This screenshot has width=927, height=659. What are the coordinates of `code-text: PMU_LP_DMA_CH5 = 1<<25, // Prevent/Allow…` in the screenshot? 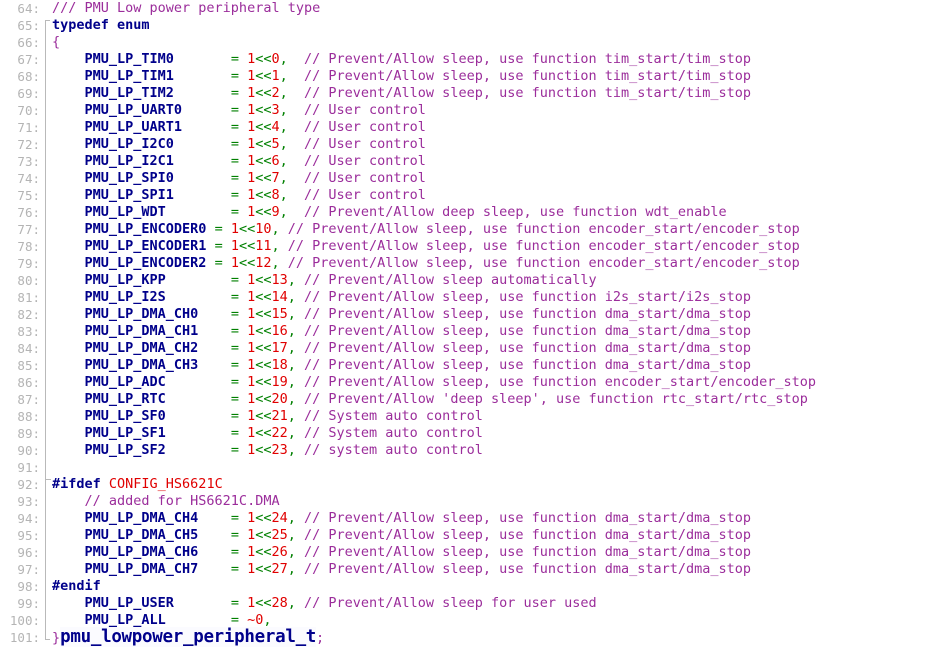 It's located at (401, 535).